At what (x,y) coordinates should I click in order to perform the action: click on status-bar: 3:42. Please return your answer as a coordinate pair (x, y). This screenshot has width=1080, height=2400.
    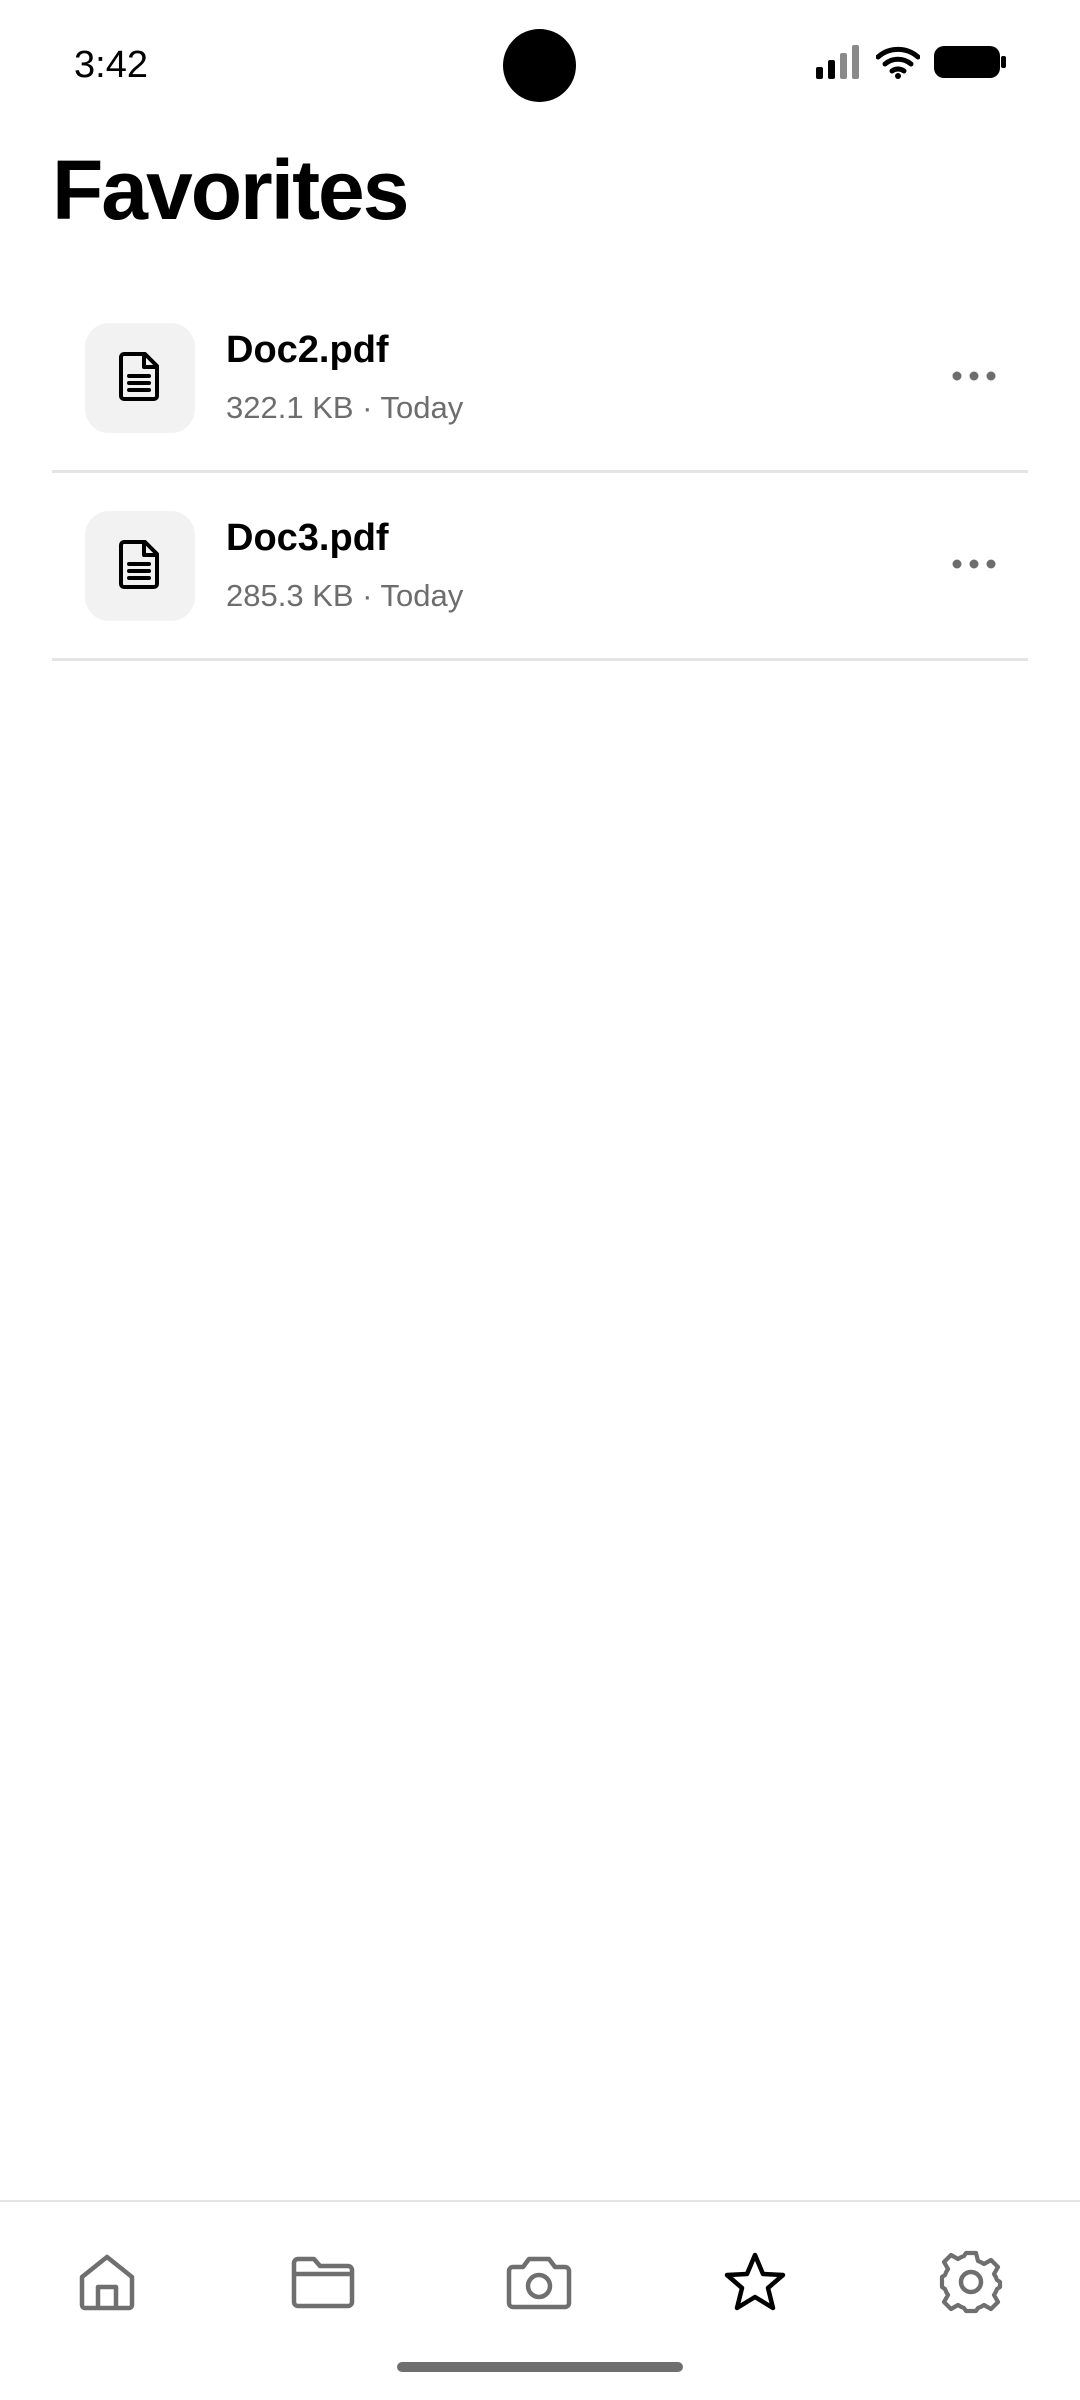
    Looking at the image, I should click on (540, 65).